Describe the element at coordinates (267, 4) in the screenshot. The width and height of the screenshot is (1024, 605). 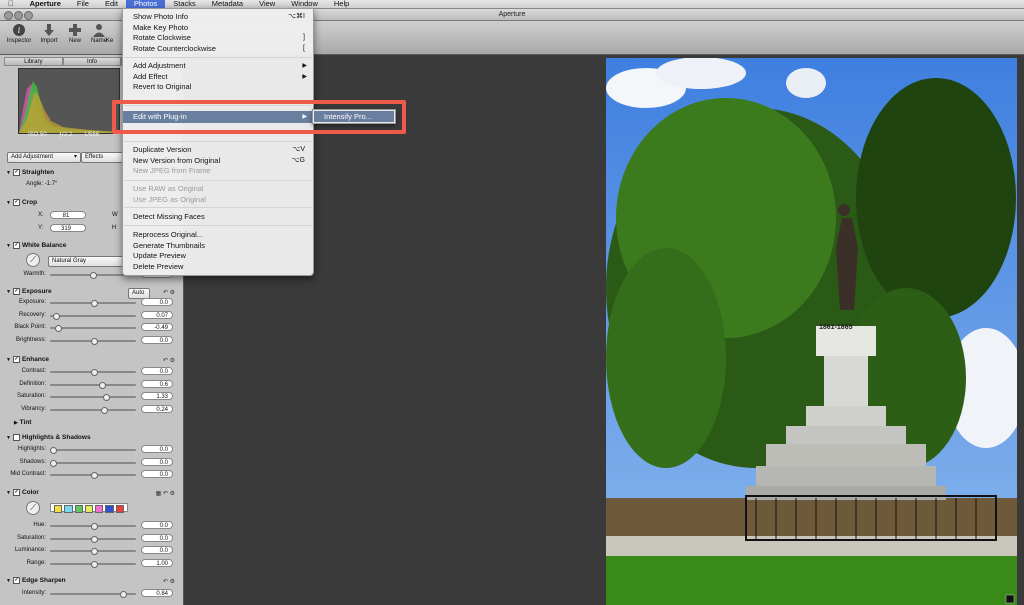
I see `menu-view: View` at that location.